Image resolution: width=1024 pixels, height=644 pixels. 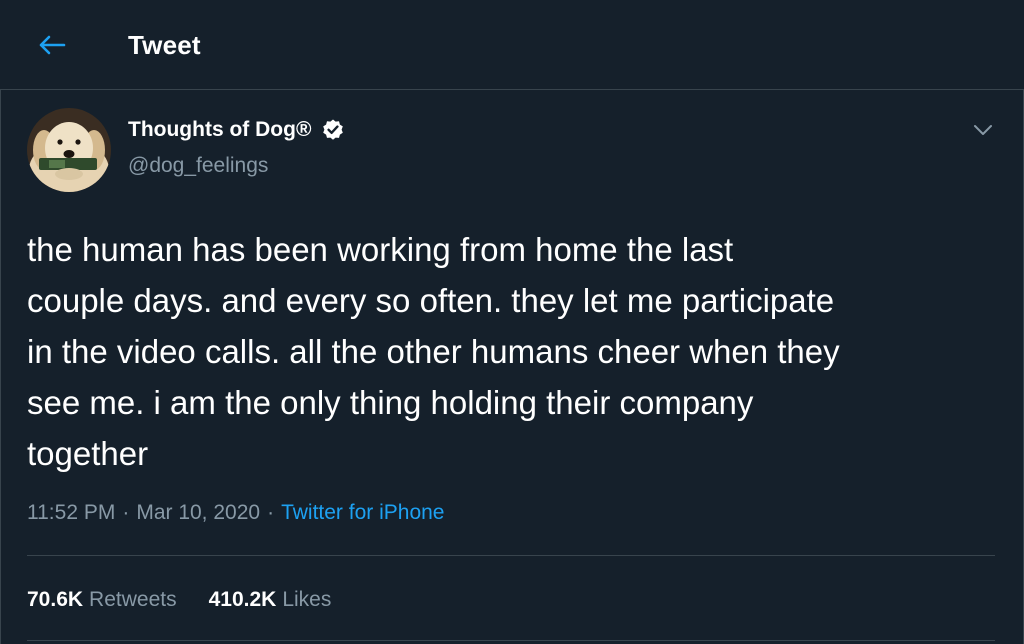 I want to click on back-button, so click(x=52, y=45).